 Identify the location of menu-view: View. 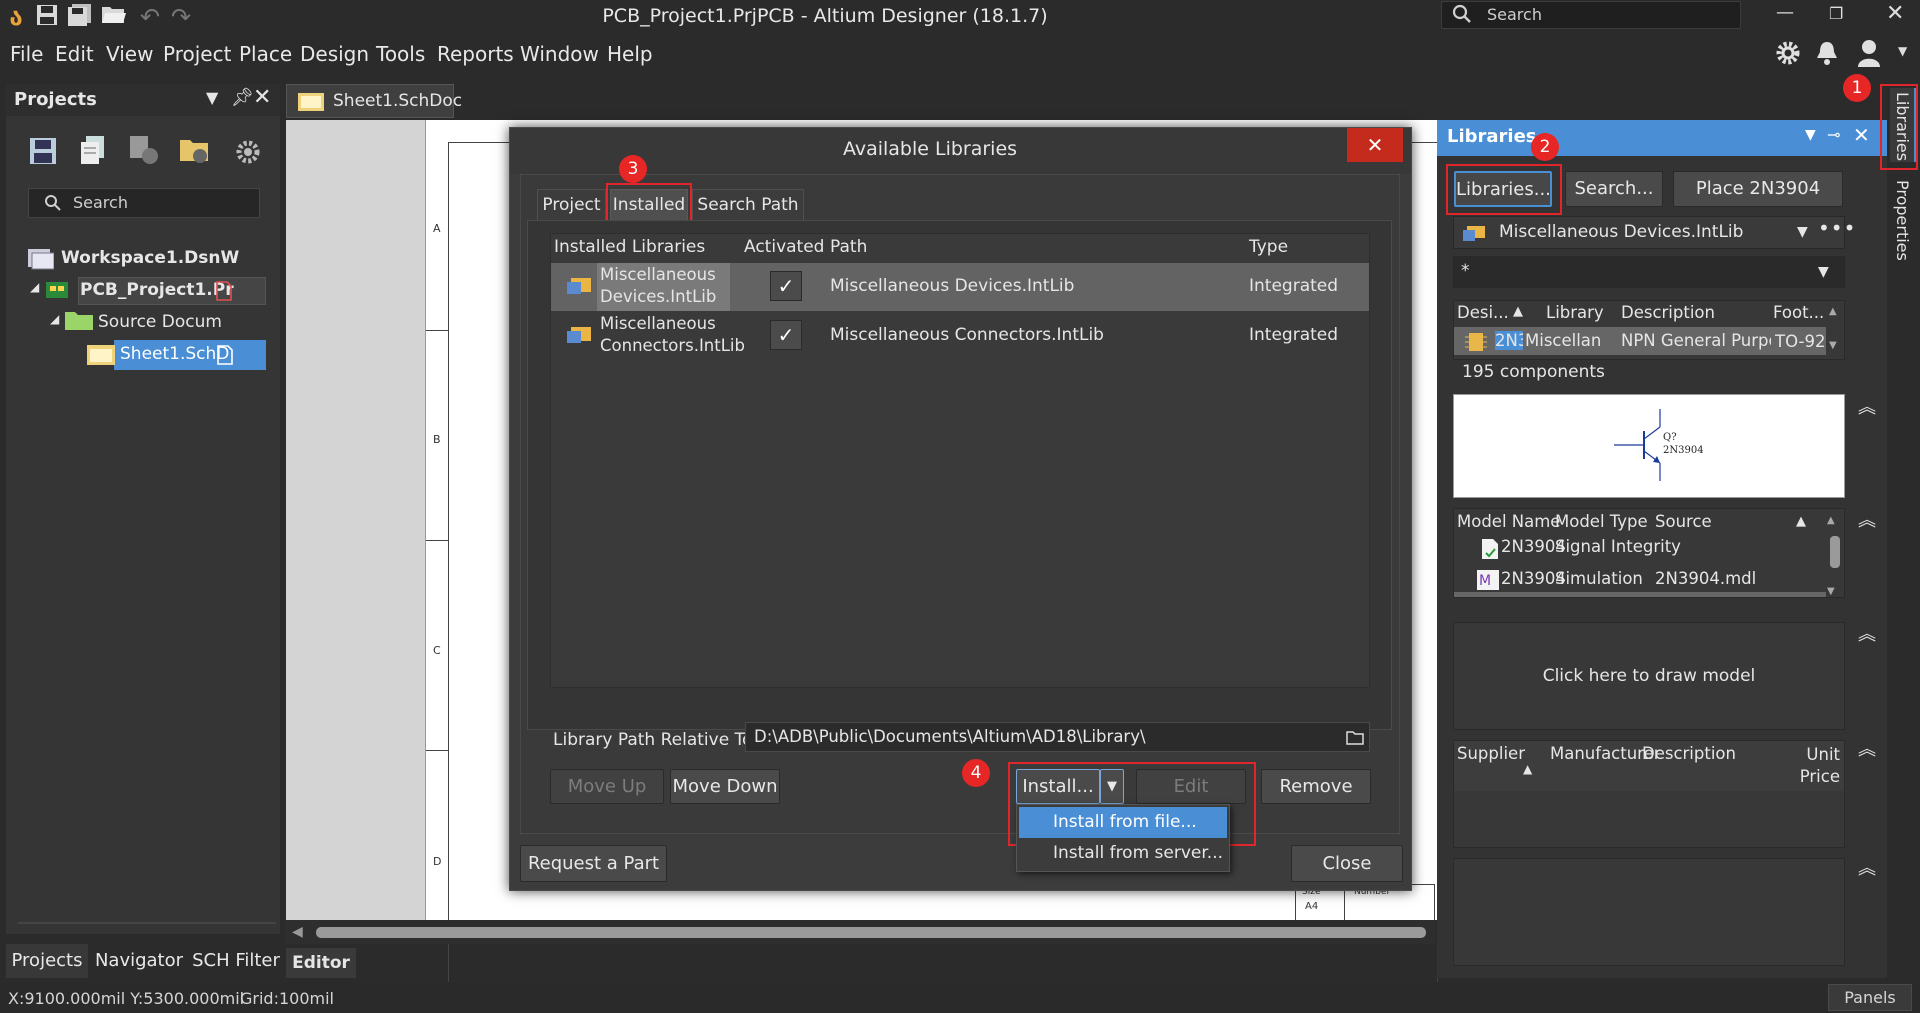
(129, 54).